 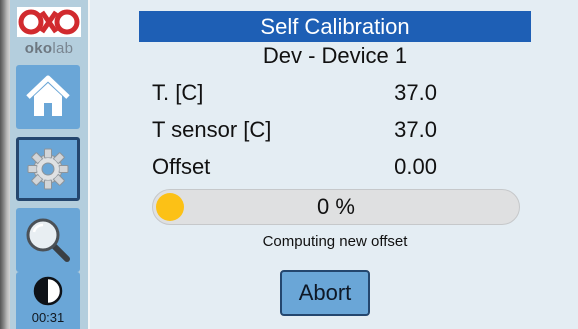 What do you see at coordinates (325, 293) in the screenshot?
I see `abort-button: Abort` at bounding box center [325, 293].